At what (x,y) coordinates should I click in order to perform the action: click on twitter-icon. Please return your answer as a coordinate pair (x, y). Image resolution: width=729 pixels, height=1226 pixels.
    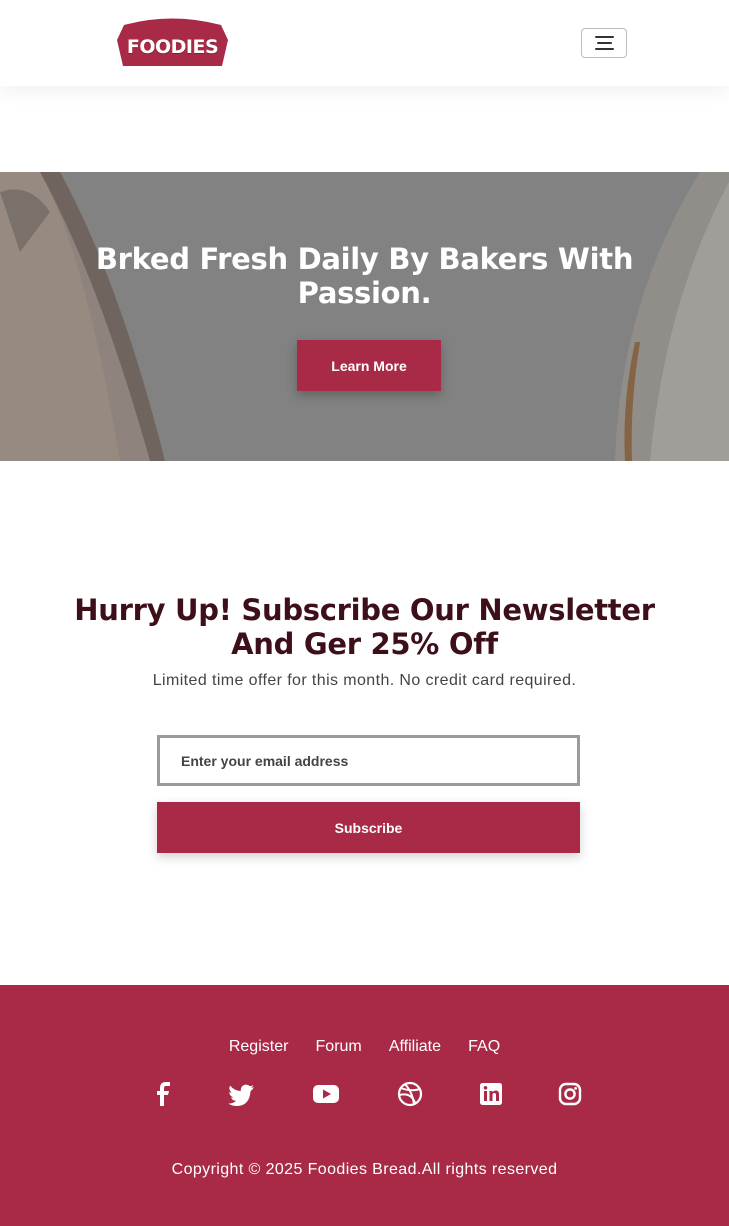
    Looking at the image, I should click on (242, 1094).